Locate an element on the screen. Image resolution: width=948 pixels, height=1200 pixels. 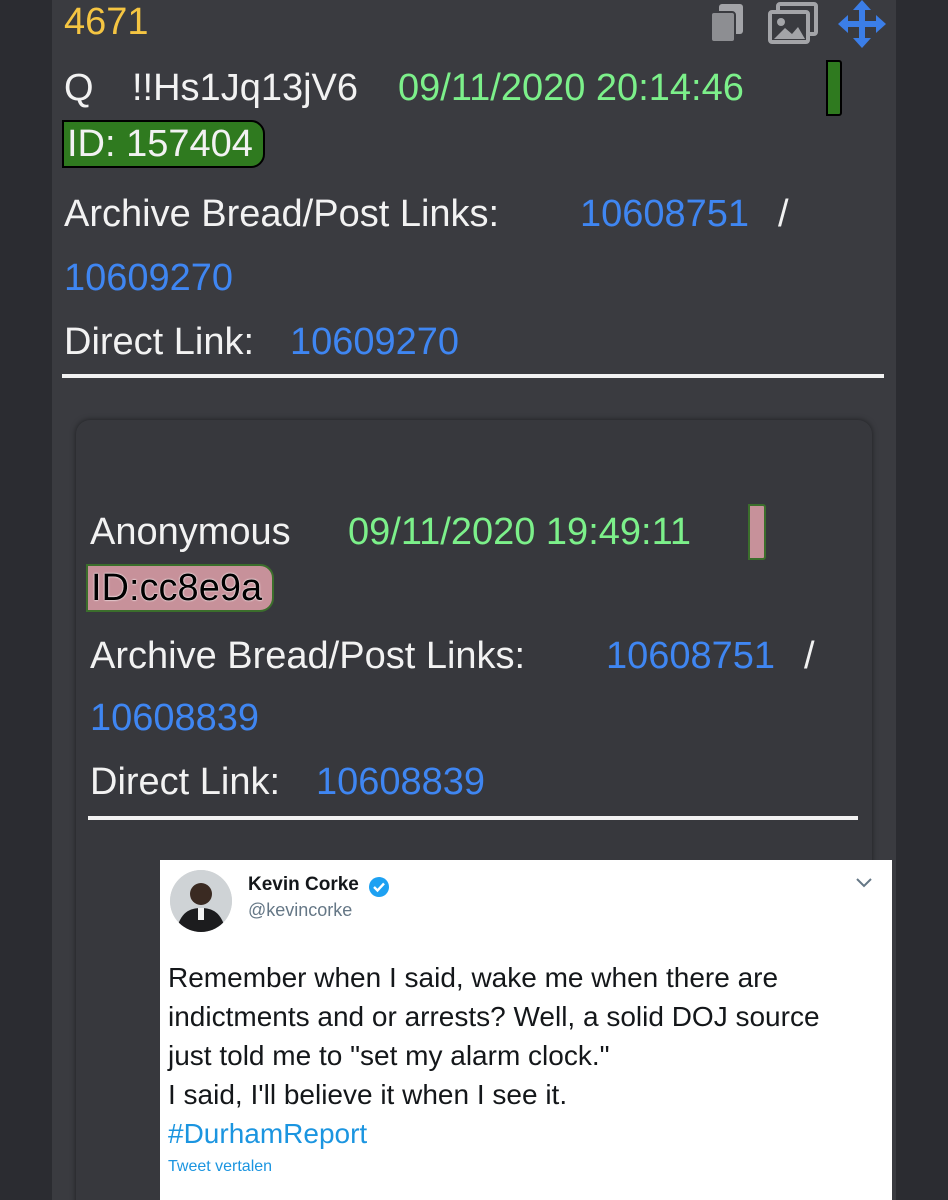
tweet-handle: @kevincorke is located at coordinates (300, 910).